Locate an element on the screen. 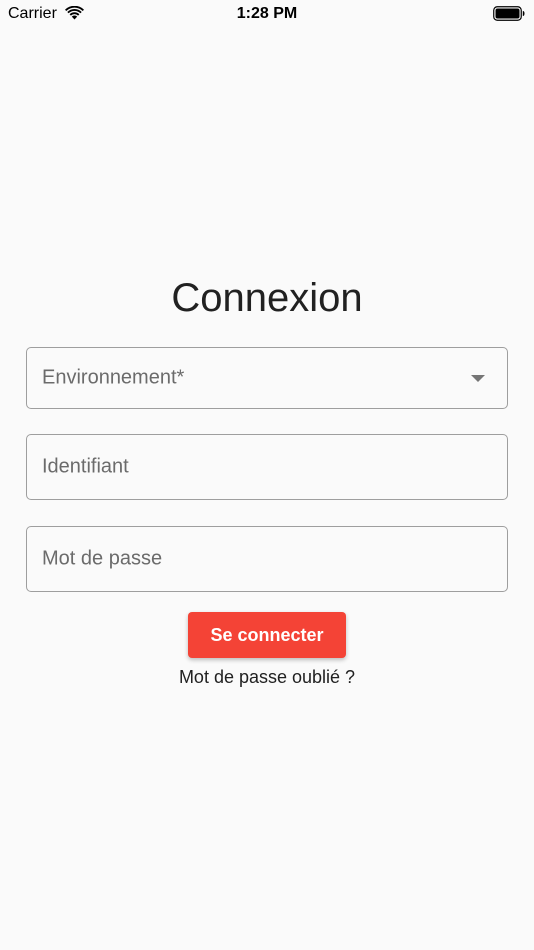 This screenshot has height=950, width=534. username-label: Identifiant is located at coordinates (85, 466).